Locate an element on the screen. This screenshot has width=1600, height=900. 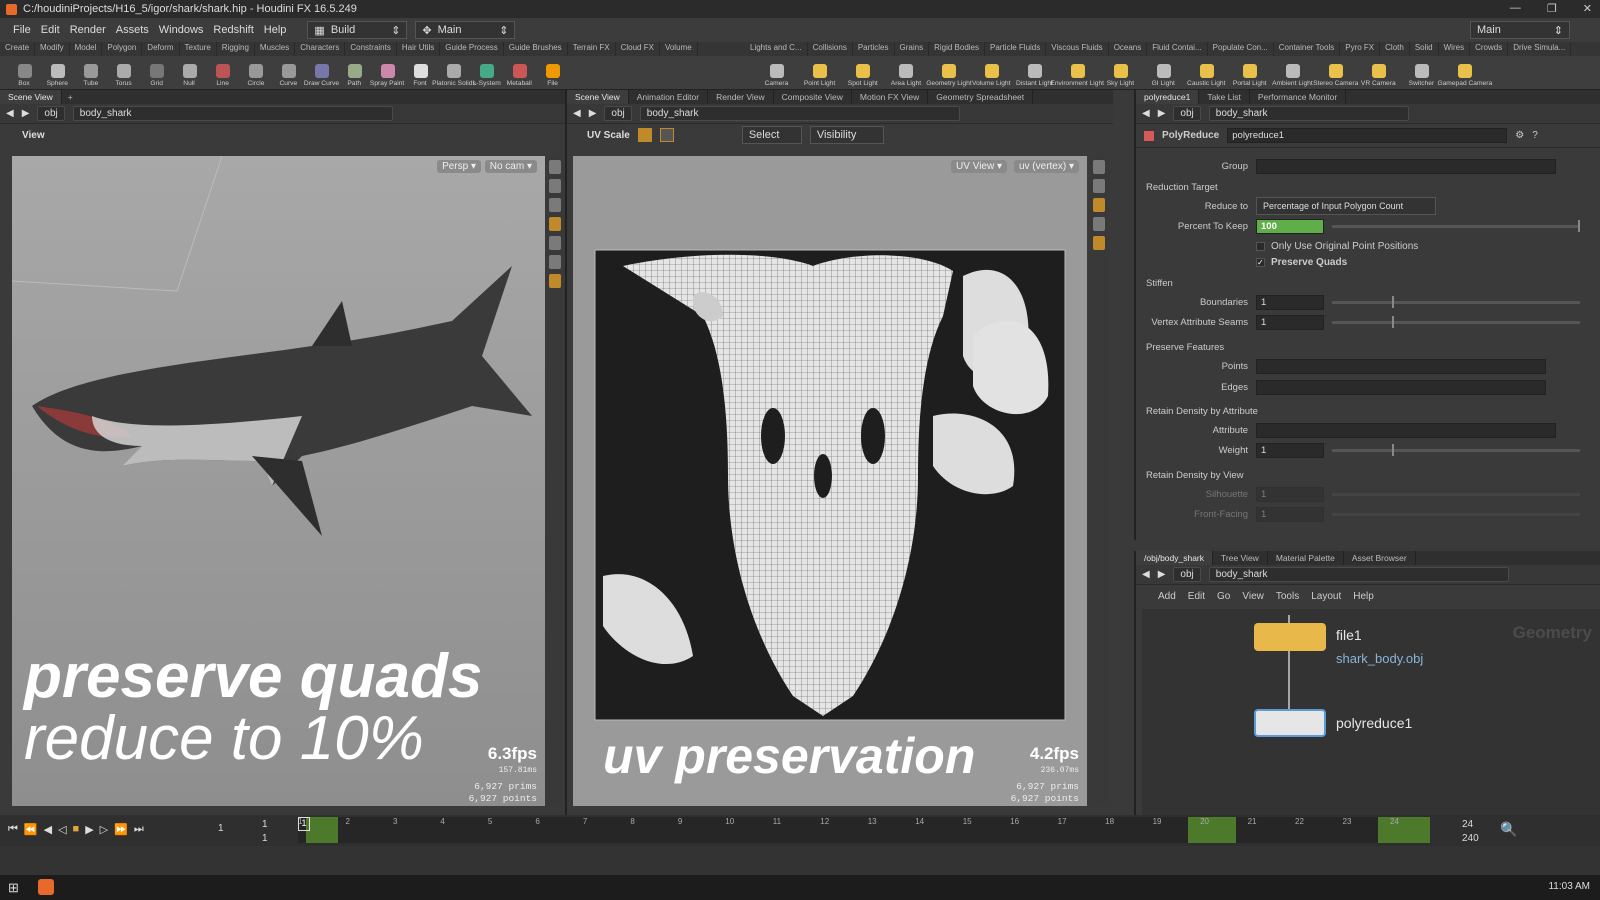
light-tool: Camera is located at coordinates (776, 72).